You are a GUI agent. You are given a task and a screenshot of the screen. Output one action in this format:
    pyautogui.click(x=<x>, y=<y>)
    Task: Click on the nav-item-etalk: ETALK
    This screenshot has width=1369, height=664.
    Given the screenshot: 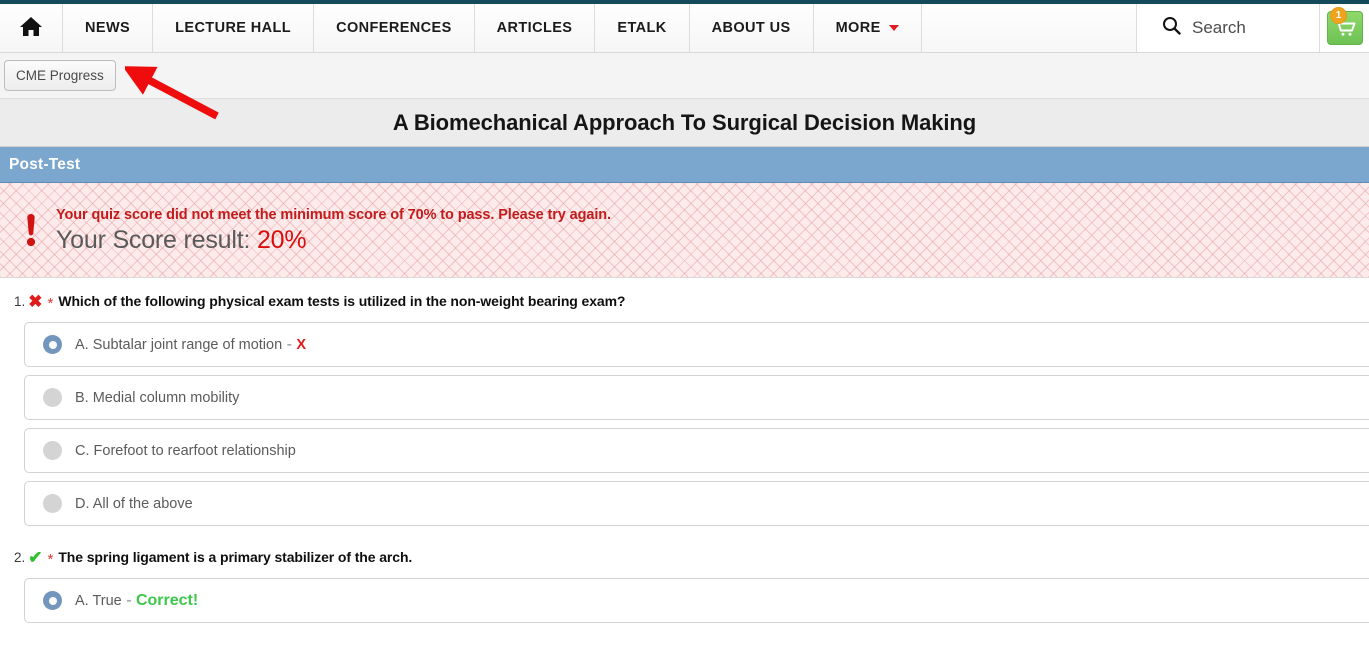 What is the action you would take?
    pyautogui.click(x=642, y=28)
    